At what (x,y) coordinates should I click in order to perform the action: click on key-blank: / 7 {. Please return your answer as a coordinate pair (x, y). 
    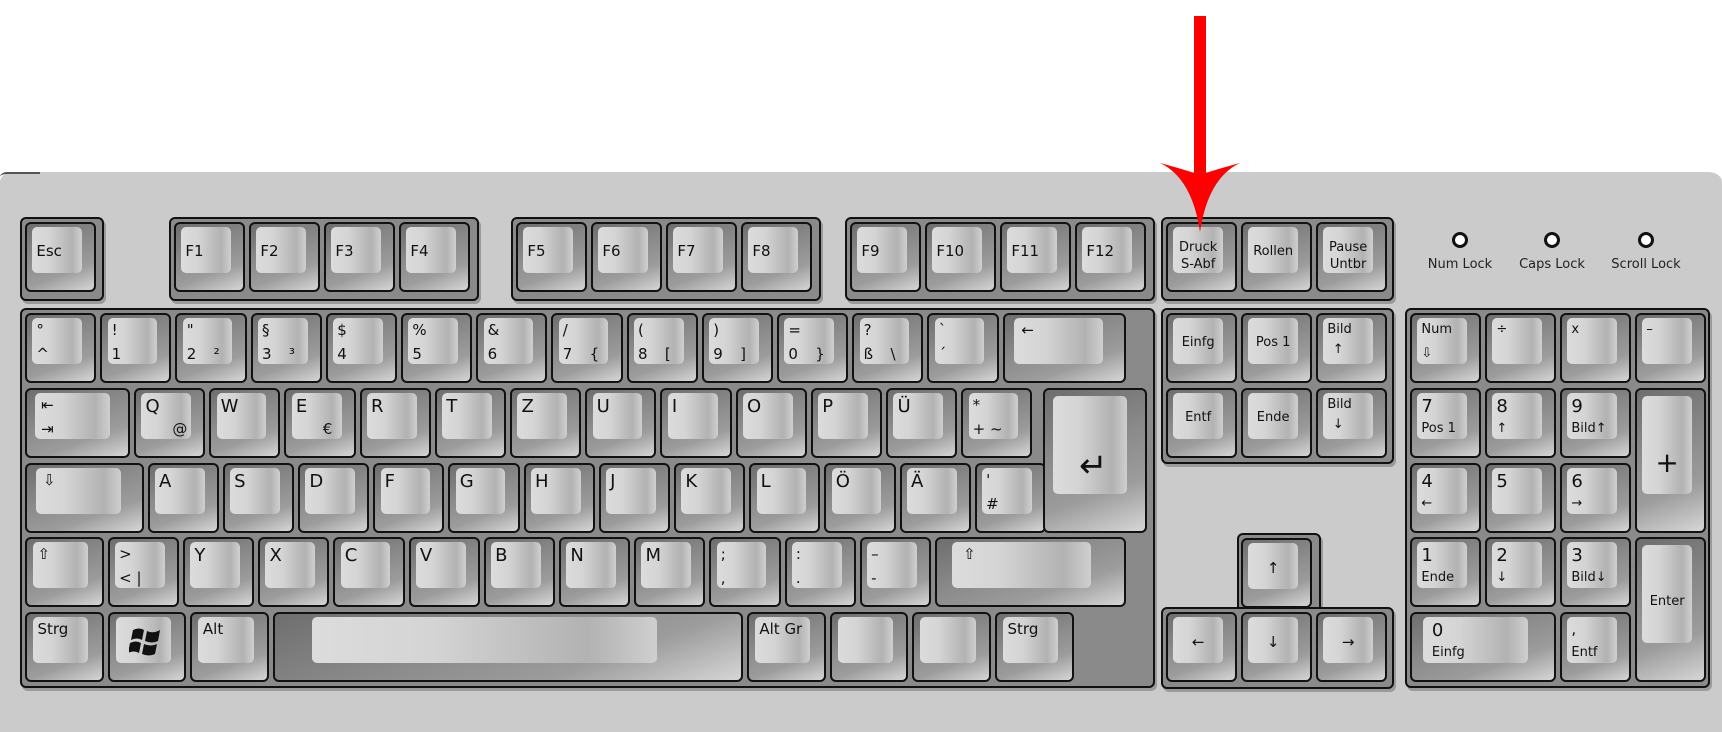
    Looking at the image, I should click on (587, 348).